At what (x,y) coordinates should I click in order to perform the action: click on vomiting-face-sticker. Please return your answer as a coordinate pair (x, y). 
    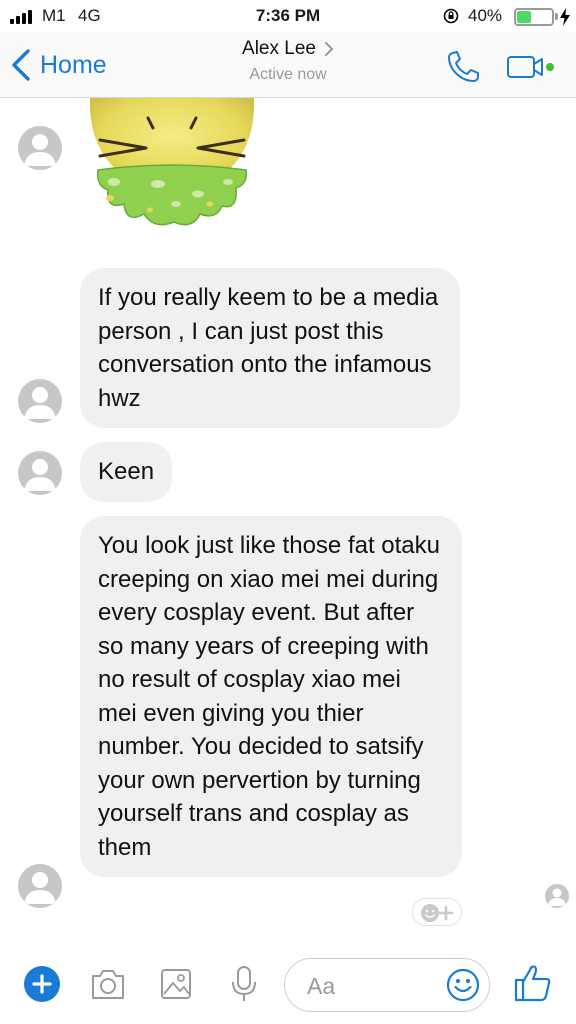
    Looking at the image, I should click on (173, 164).